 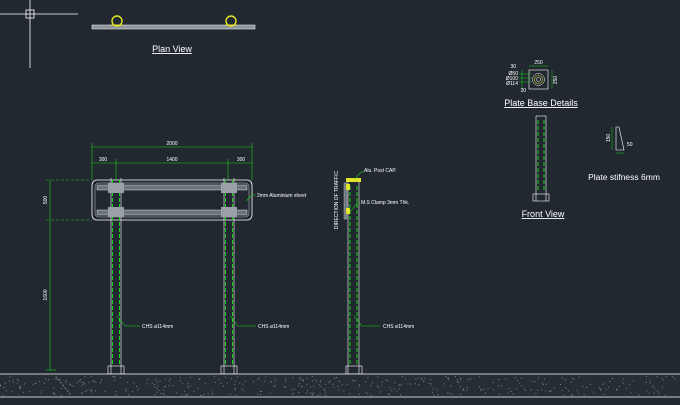 I want to click on base-dia-3: Ø114, so click(x=512, y=84).